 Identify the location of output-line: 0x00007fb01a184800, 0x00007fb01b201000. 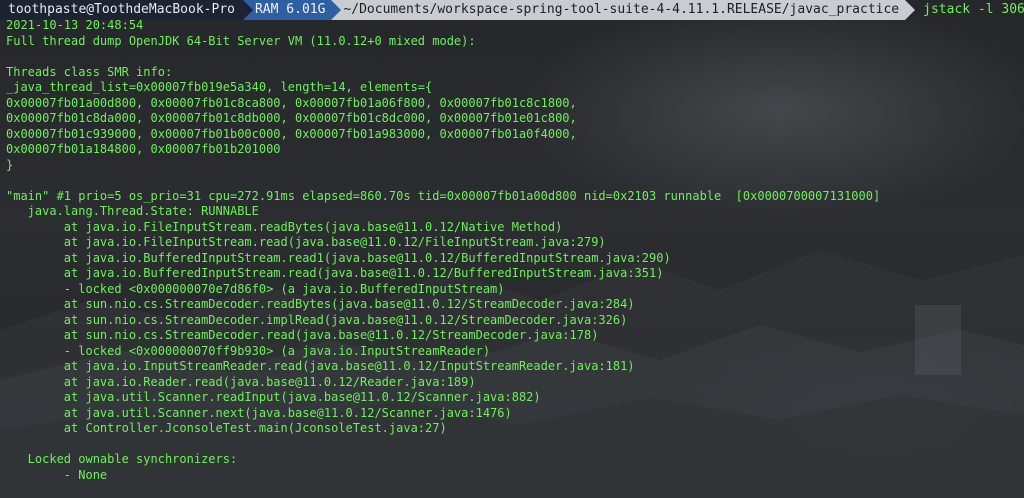
(143, 149).